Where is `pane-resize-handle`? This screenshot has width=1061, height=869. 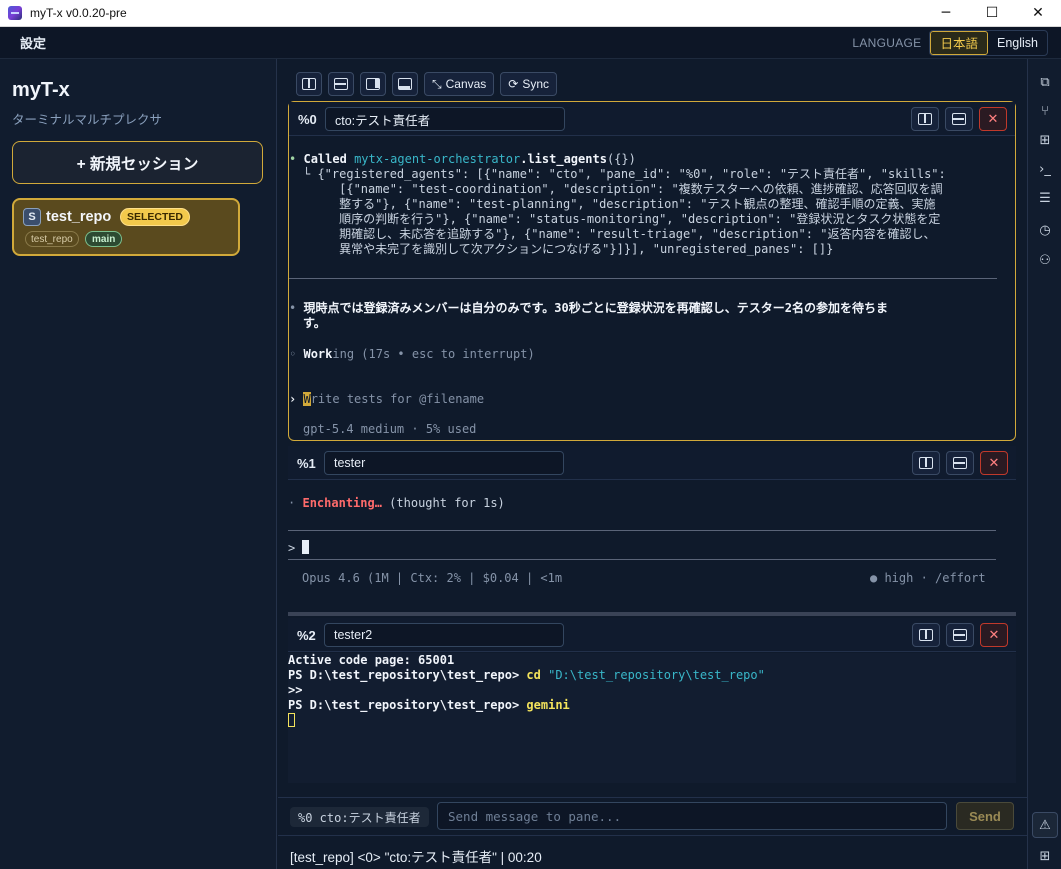 pane-resize-handle is located at coordinates (652, 614).